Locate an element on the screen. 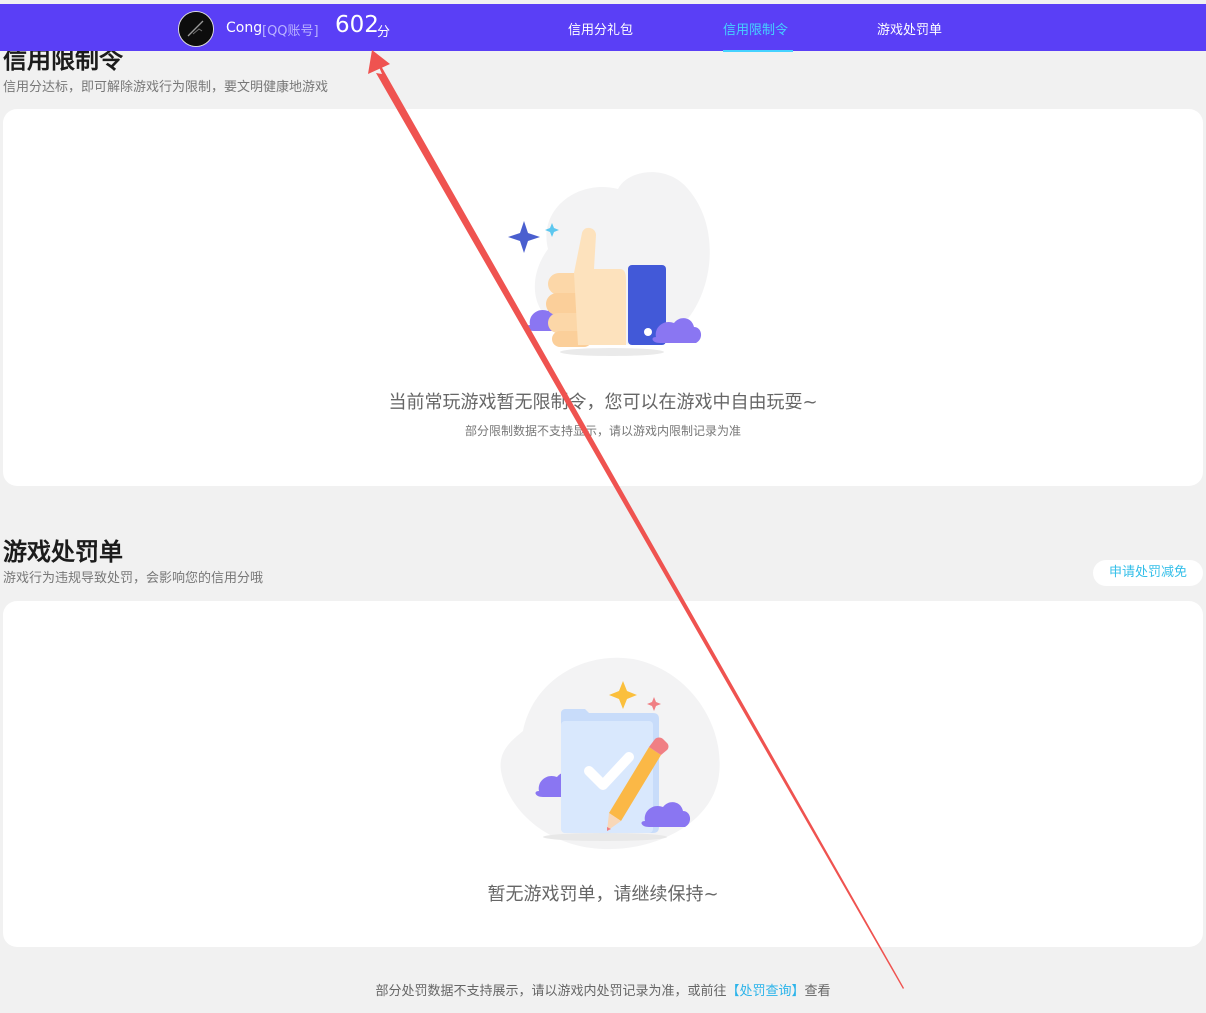 This screenshot has height=1013, width=1206. credit-score-value: 602 is located at coordinates (357, 25).